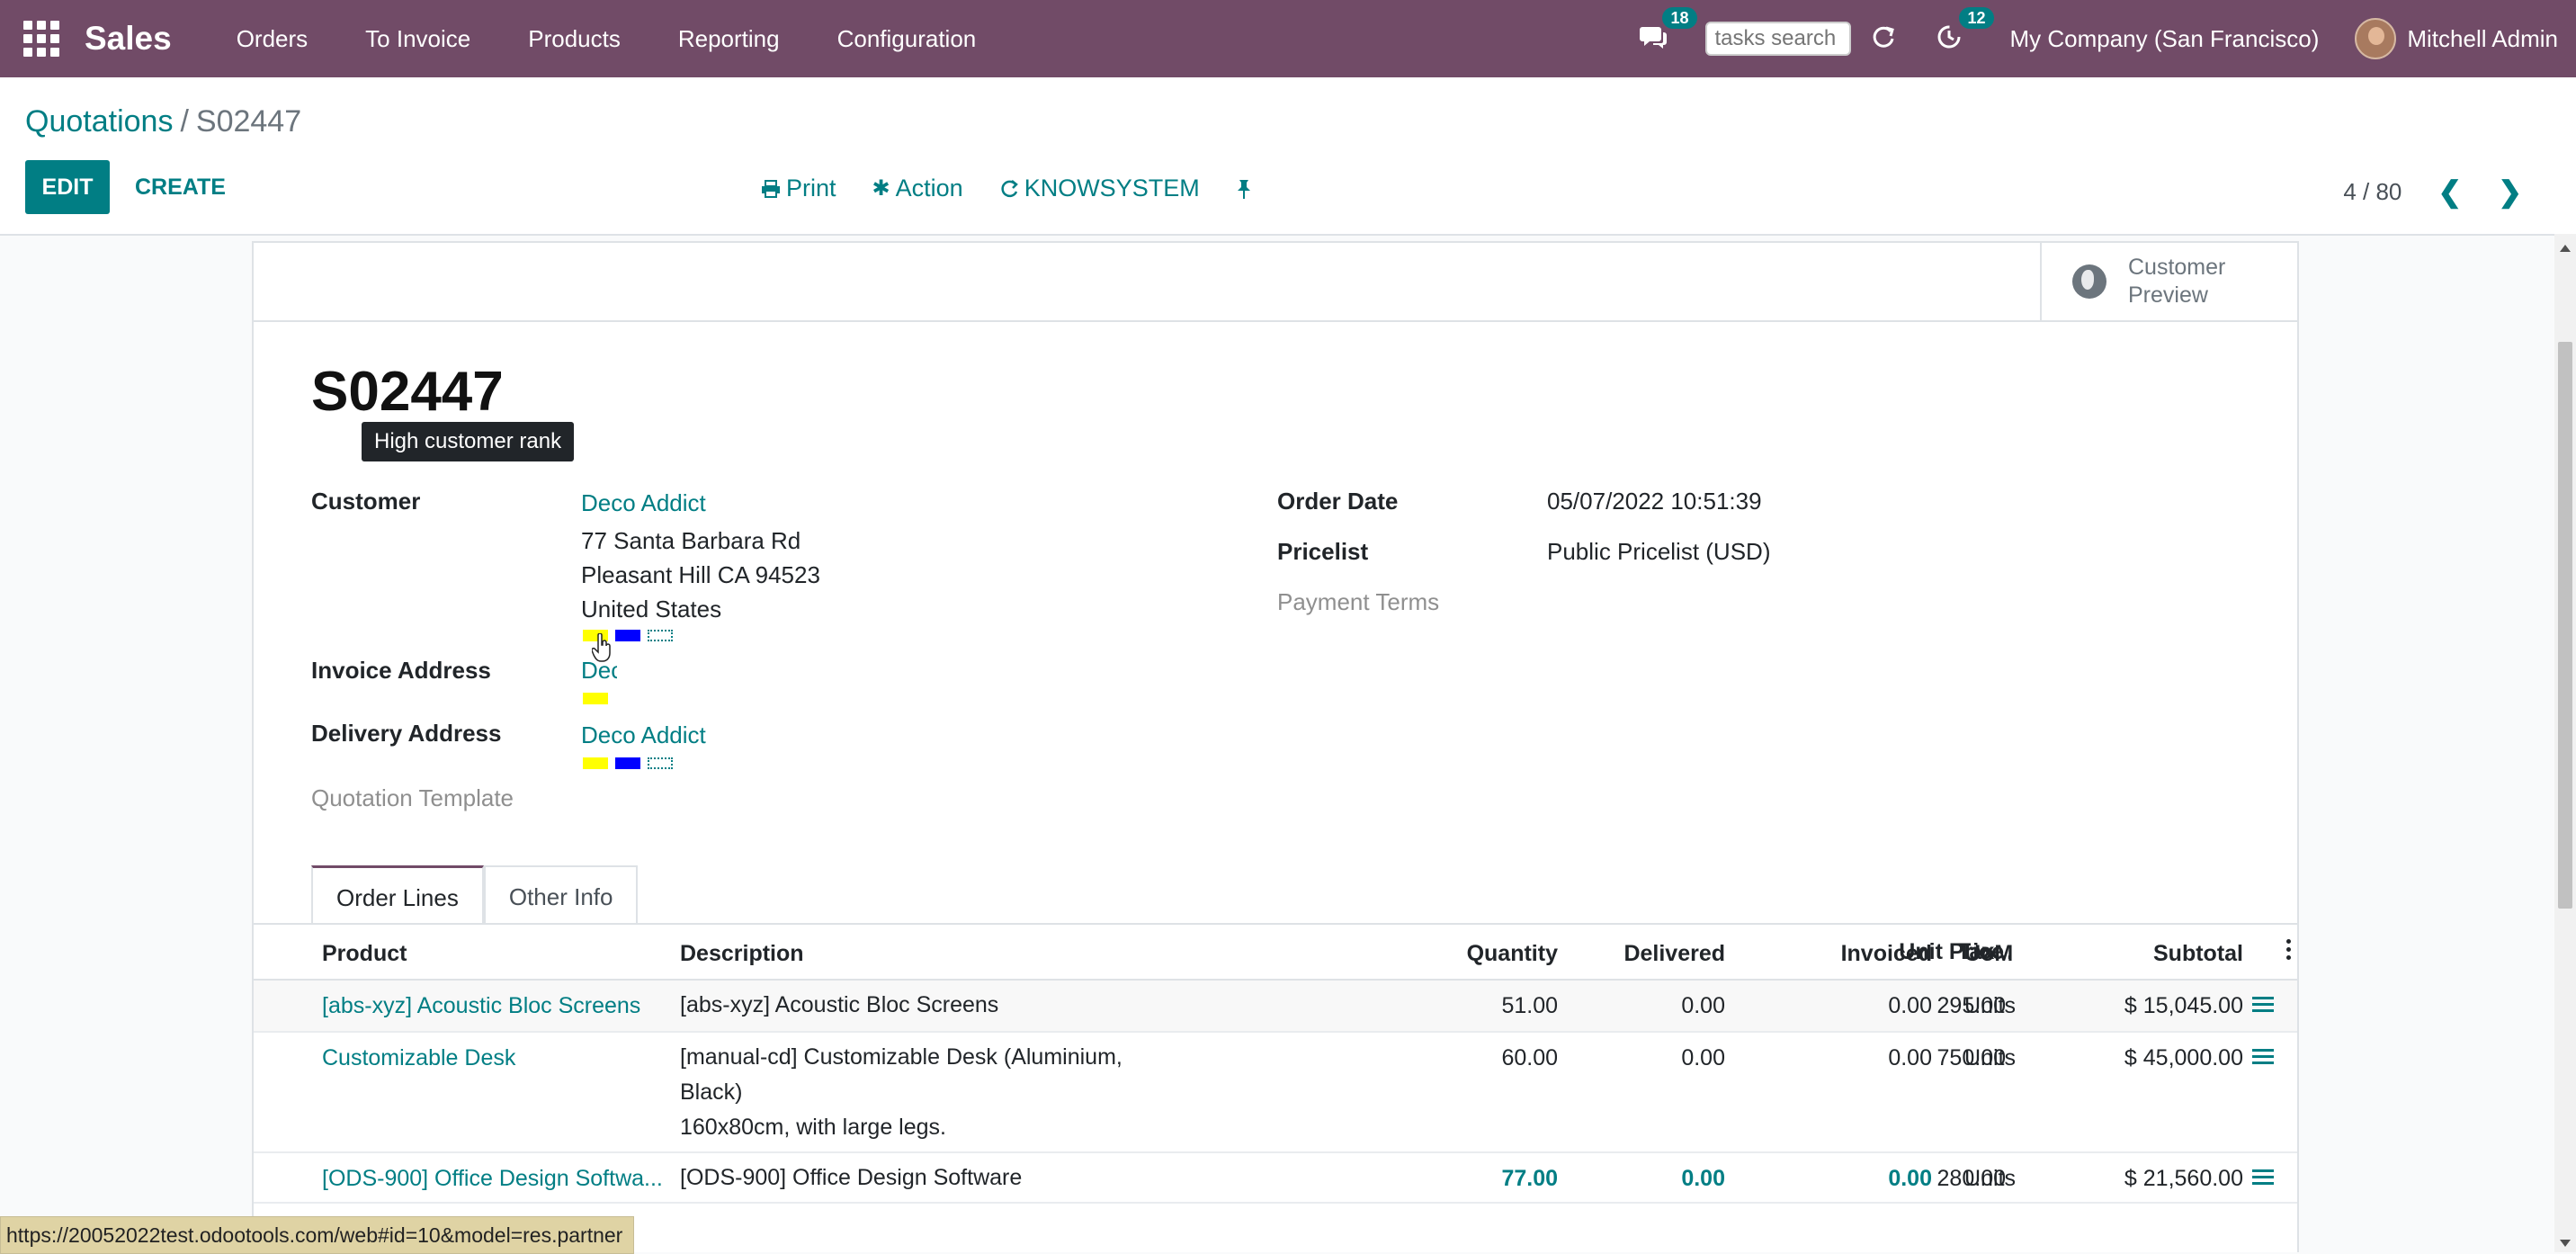 The height and width of the screenshot is (1254, 2576). Describe the element at coordinates (1659, 551) in the screenshot. I see `pricelist-value: Public Pricelist (USD)` at that location.